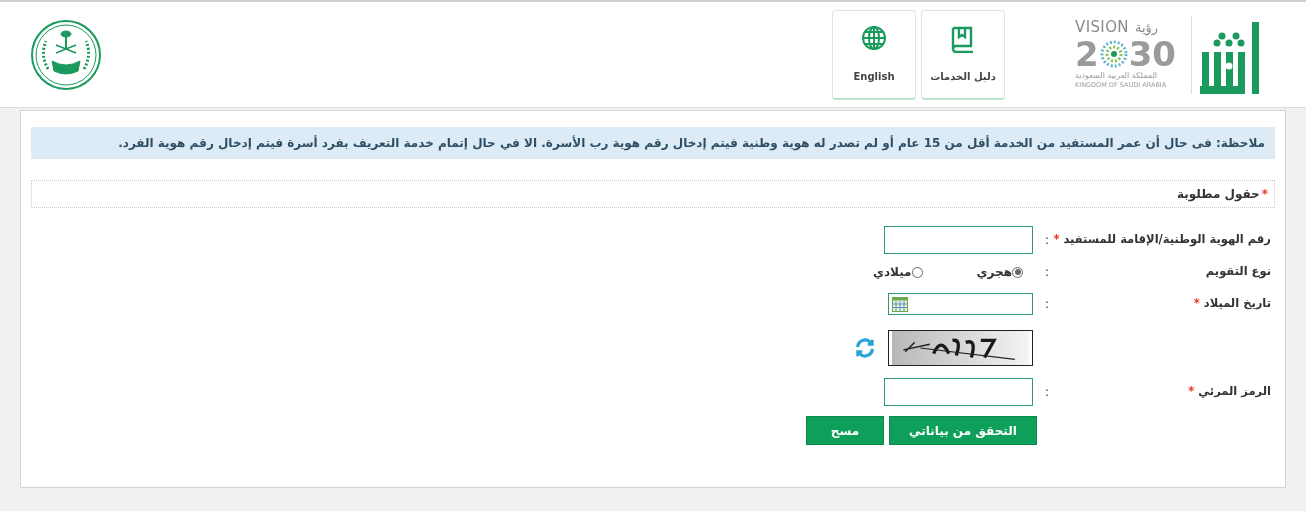 This screenshot has height=511, width=1306. I want to click on logo-text: المملكة العربية السعودية, so click(1116, 75).